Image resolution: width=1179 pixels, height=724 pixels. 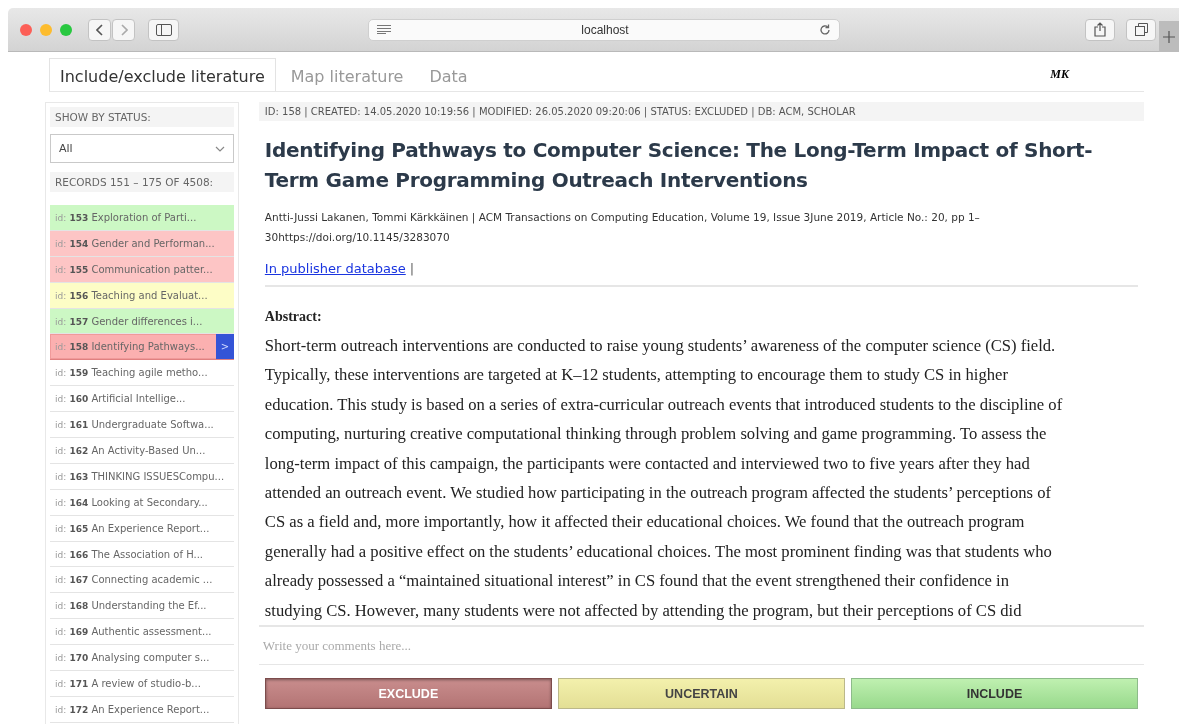 I want to click on nav-tab: Include/exclude literature, so click(x=162, y=74).